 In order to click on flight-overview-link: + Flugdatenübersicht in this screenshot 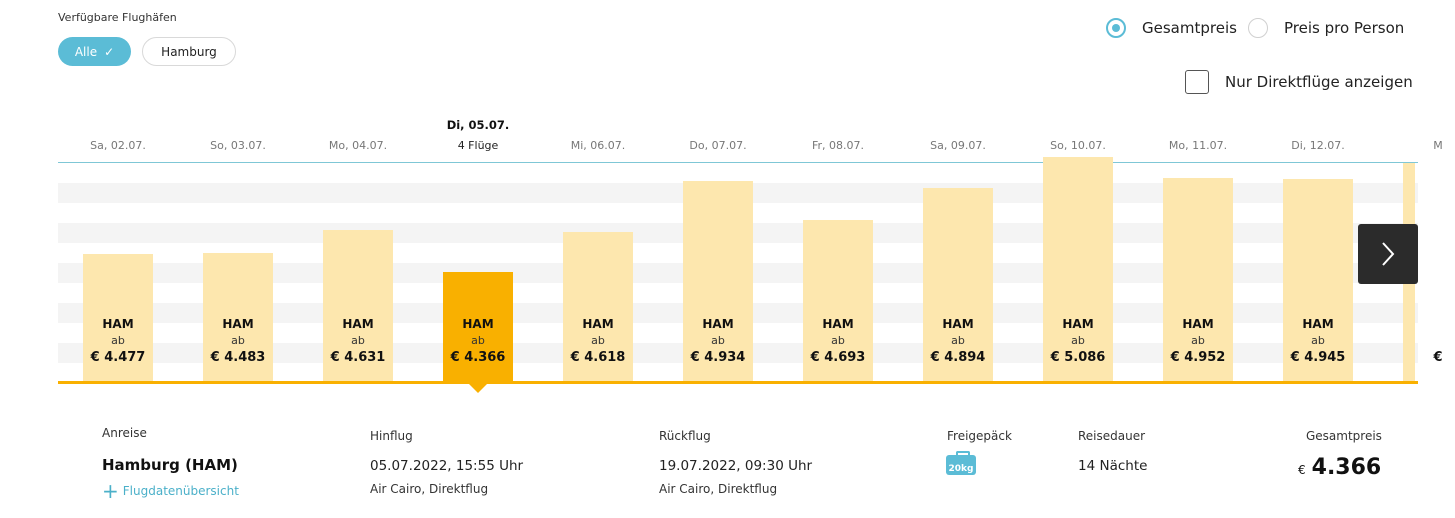, I will do `click(170, 491)`.